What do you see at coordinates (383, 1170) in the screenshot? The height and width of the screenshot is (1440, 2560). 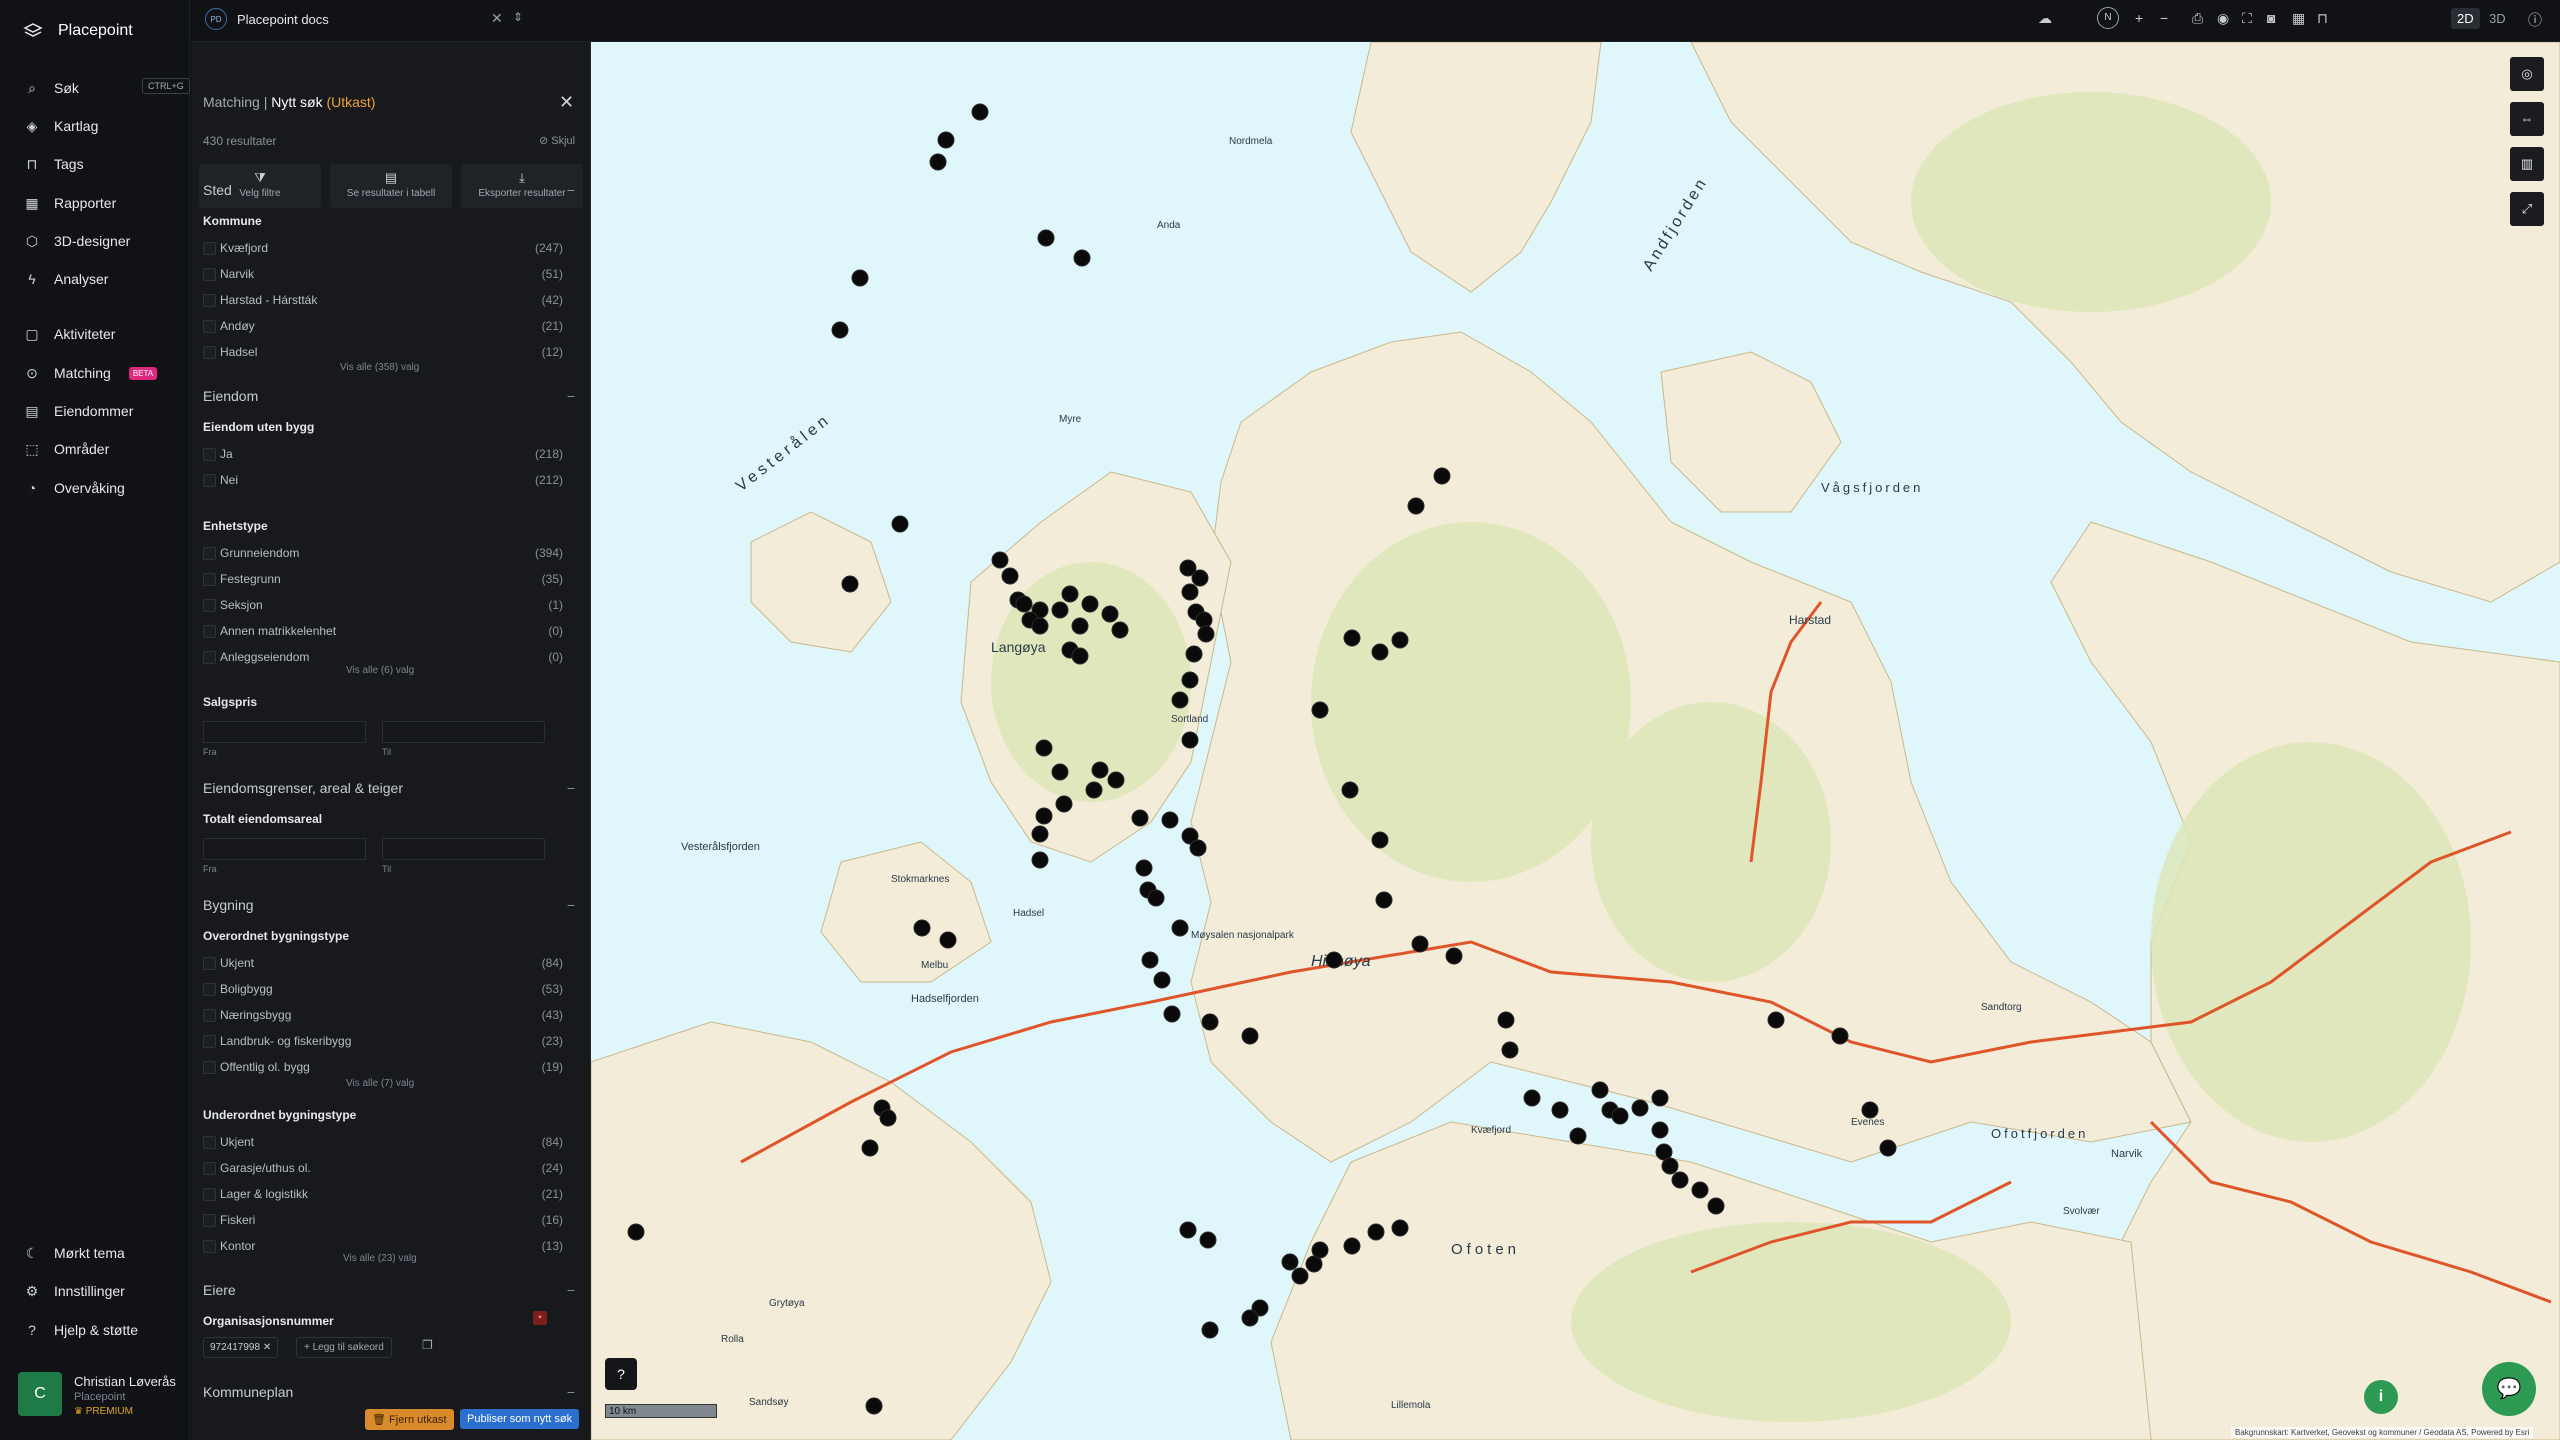 I see `filter-option-underordnet: Garasje/uthus ol. (24)` at bounding box center [383, 1170].